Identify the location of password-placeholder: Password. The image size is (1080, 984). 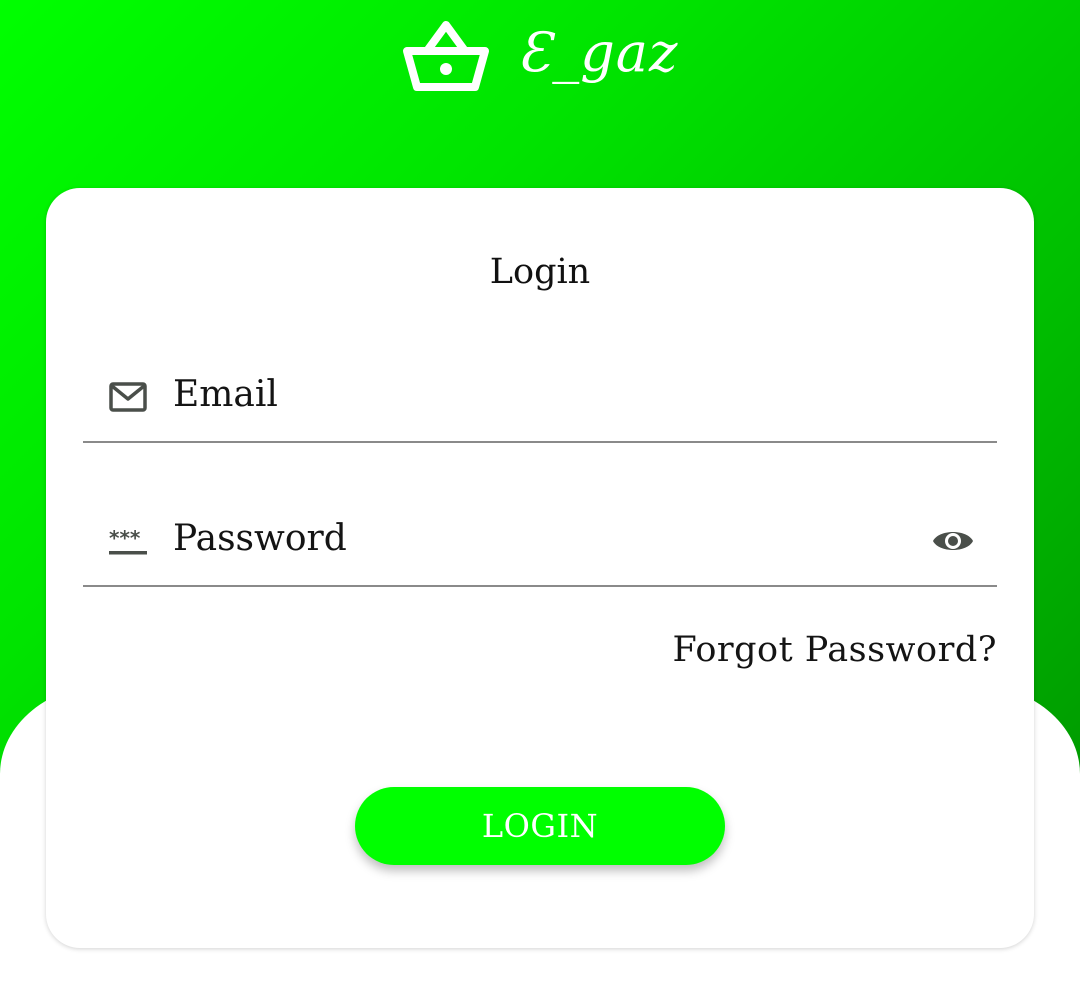
(260, 538).